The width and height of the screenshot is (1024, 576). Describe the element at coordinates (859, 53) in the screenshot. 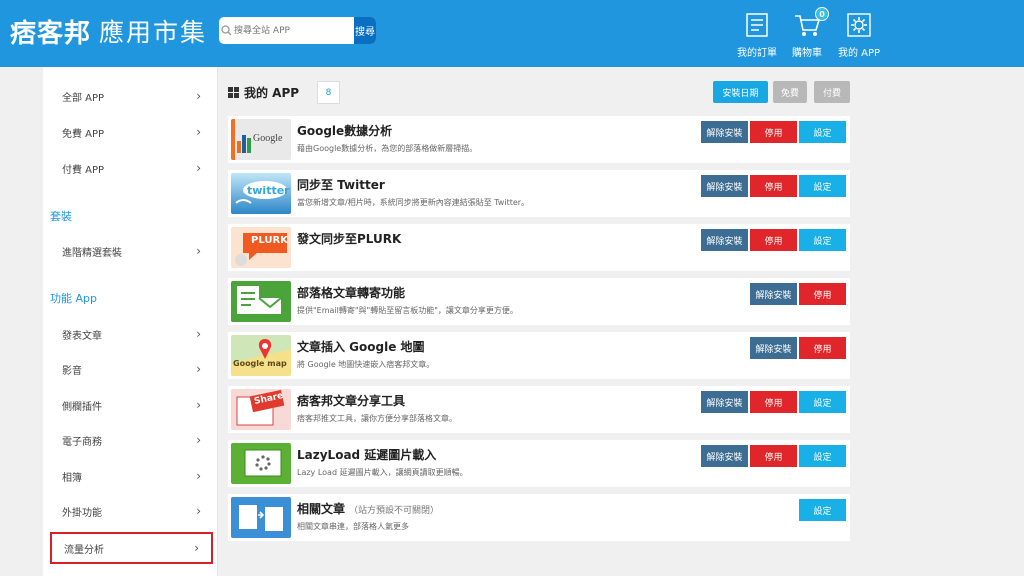

I see `nav-my-app-label: 我的 APP` at that location.